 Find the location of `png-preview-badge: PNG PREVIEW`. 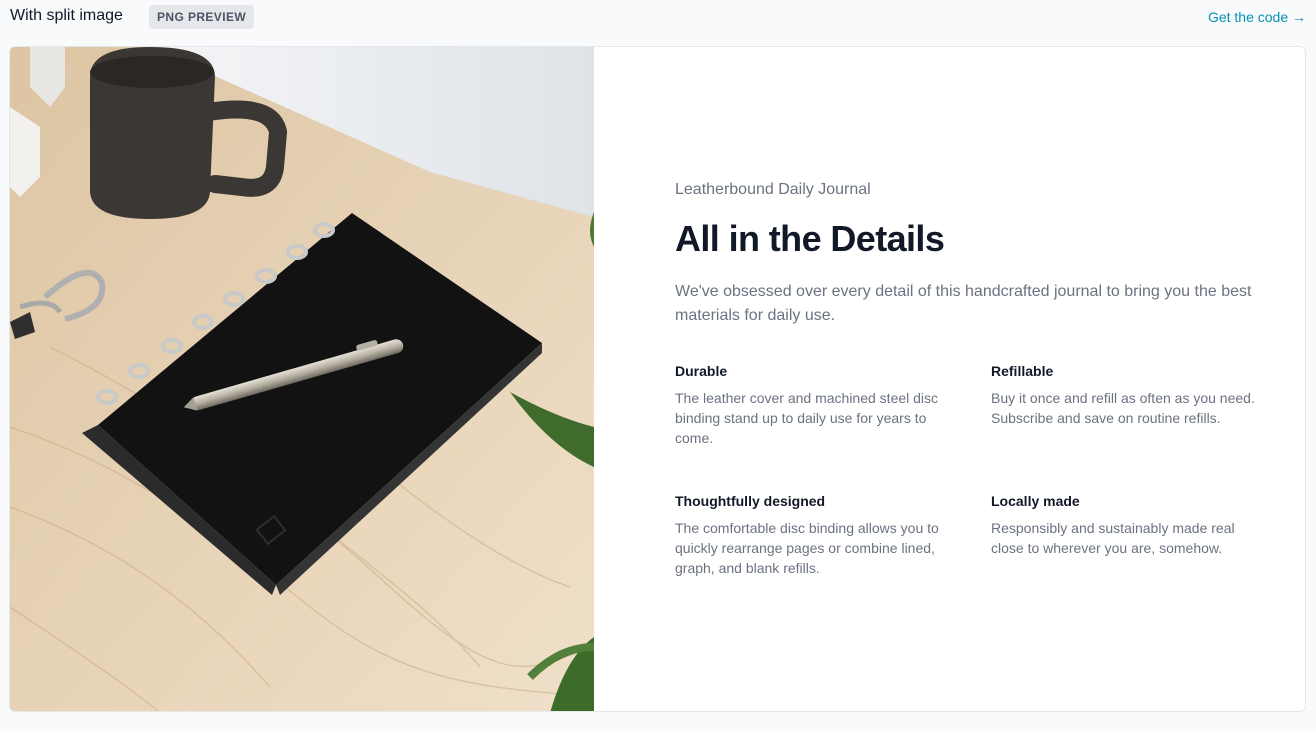

png-preview-badge: PNG PREVIEW is located at coordinates (202, 17).